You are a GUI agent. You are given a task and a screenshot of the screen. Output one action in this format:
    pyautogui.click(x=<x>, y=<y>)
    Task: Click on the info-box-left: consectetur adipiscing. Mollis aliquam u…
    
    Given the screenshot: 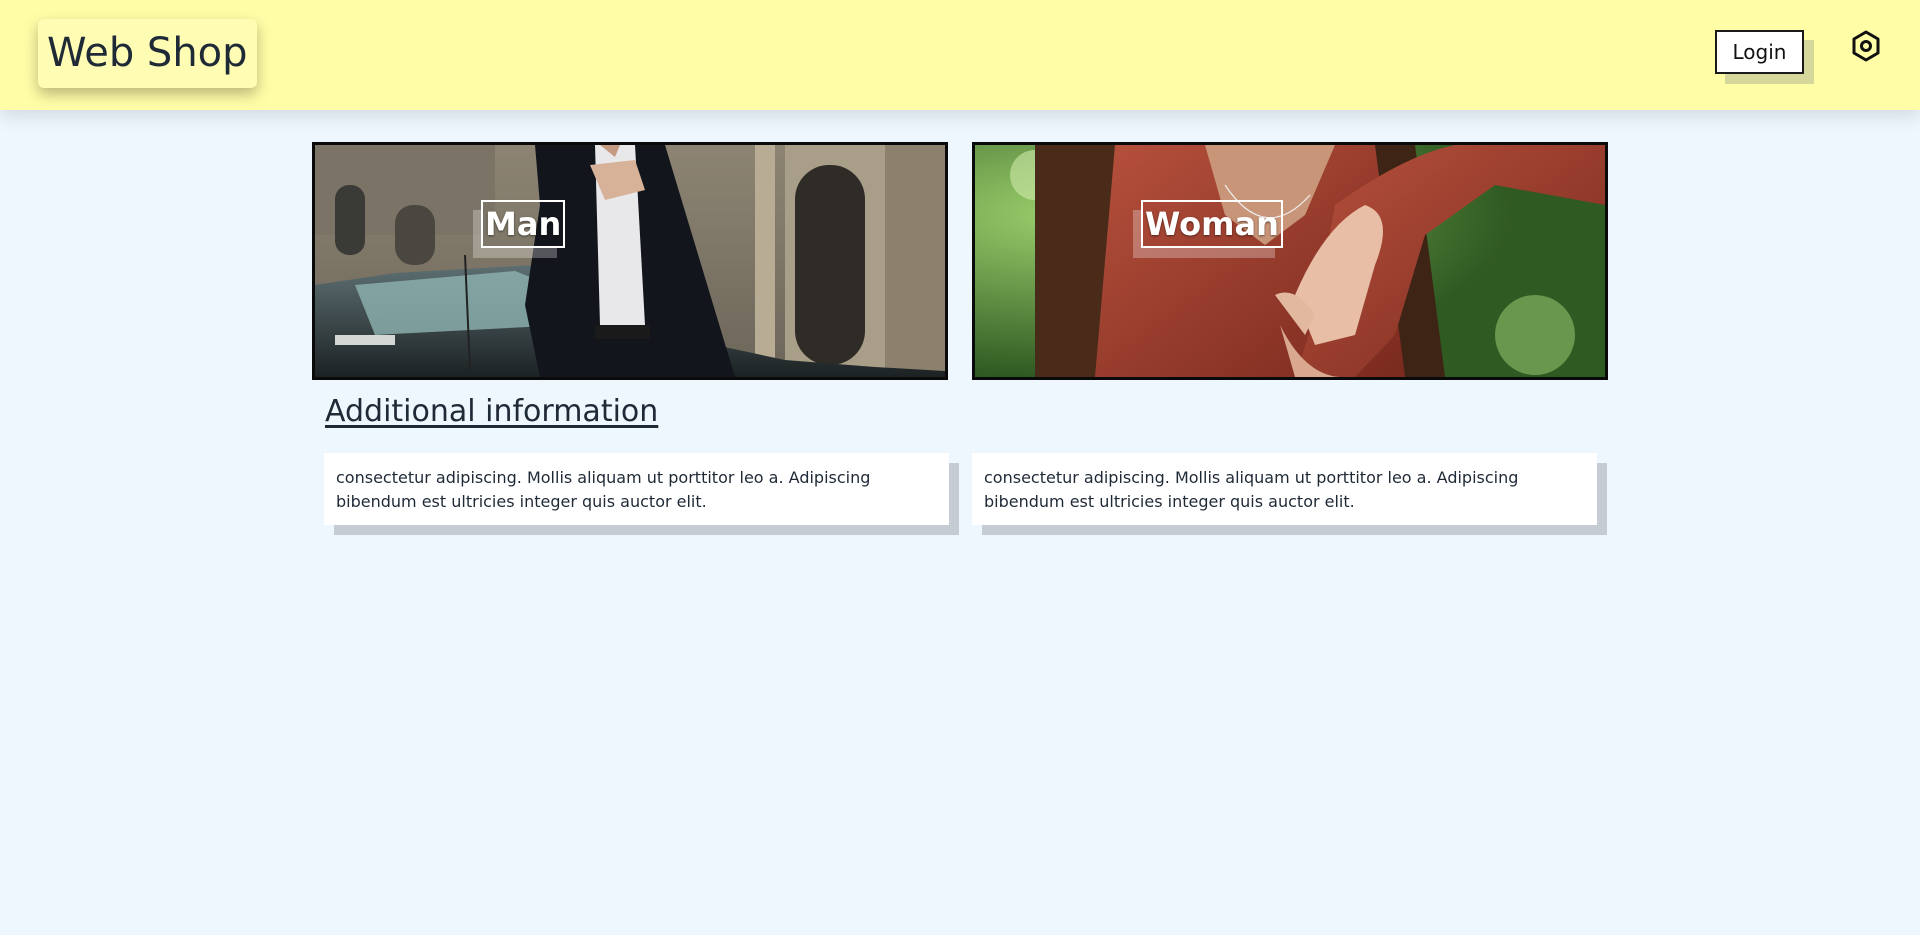 What is the action you would take?
    pyautogui.click(x=641, y=494)
    